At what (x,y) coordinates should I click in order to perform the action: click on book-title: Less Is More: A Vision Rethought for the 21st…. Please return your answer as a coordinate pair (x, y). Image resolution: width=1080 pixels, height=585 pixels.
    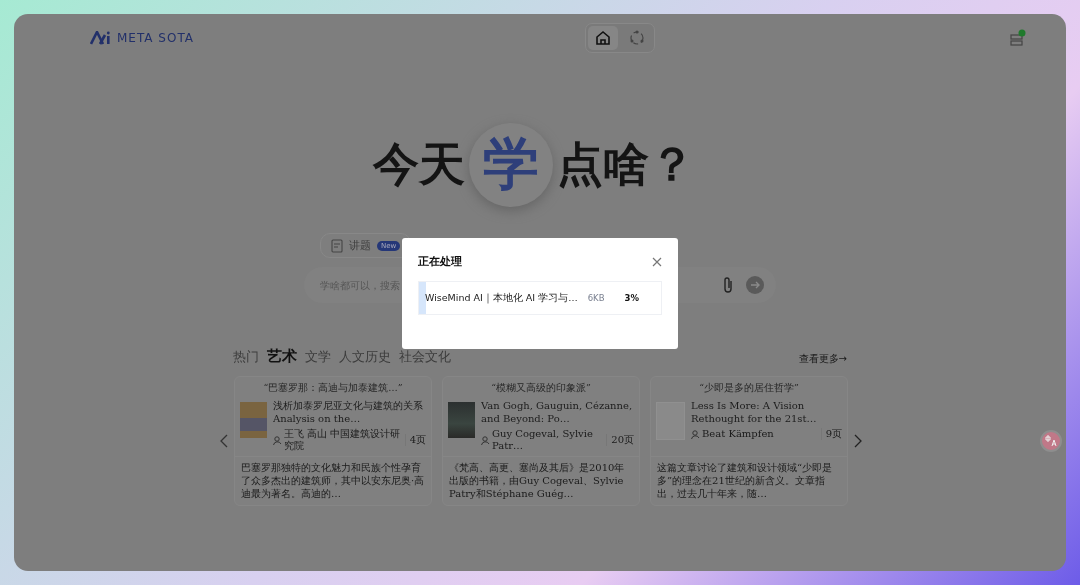
    Looking at the image, I should click on (754, 412).